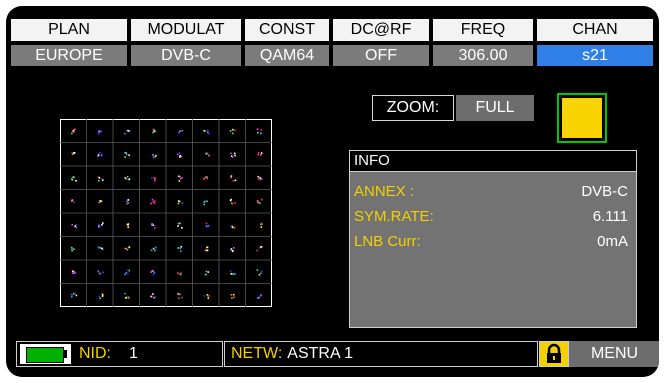 The height and width of the screenshot is (383, 665). Describe the element at coordinates (381, 354) in the screenshot. I see `netw-box: NETW: ASTRA 1` at that location.